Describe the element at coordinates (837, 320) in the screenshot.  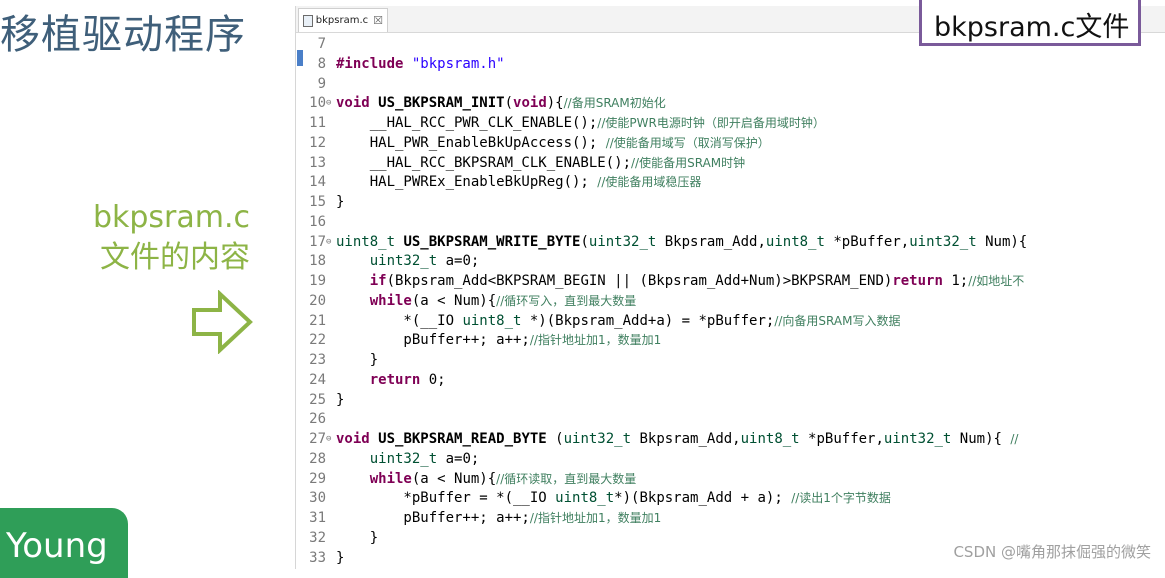
I see `code-token: //向备用SRAM写入数据` at that location.